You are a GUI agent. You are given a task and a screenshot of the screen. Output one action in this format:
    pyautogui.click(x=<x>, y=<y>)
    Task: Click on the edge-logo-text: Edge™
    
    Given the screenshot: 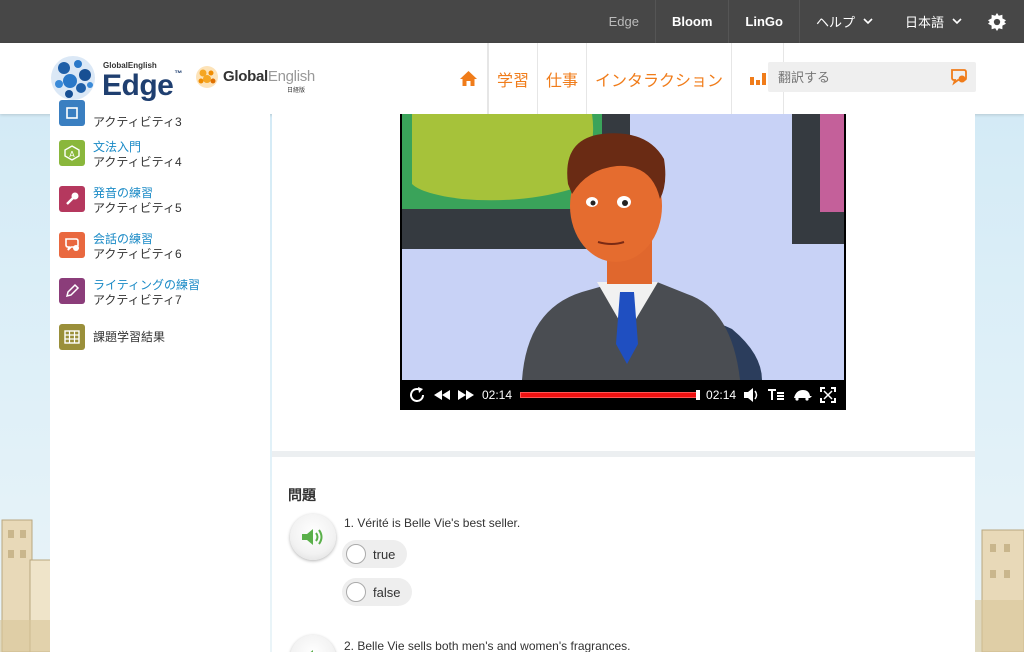 What is the action you would take?
    pyautogui.click(x=142, y=85)
    